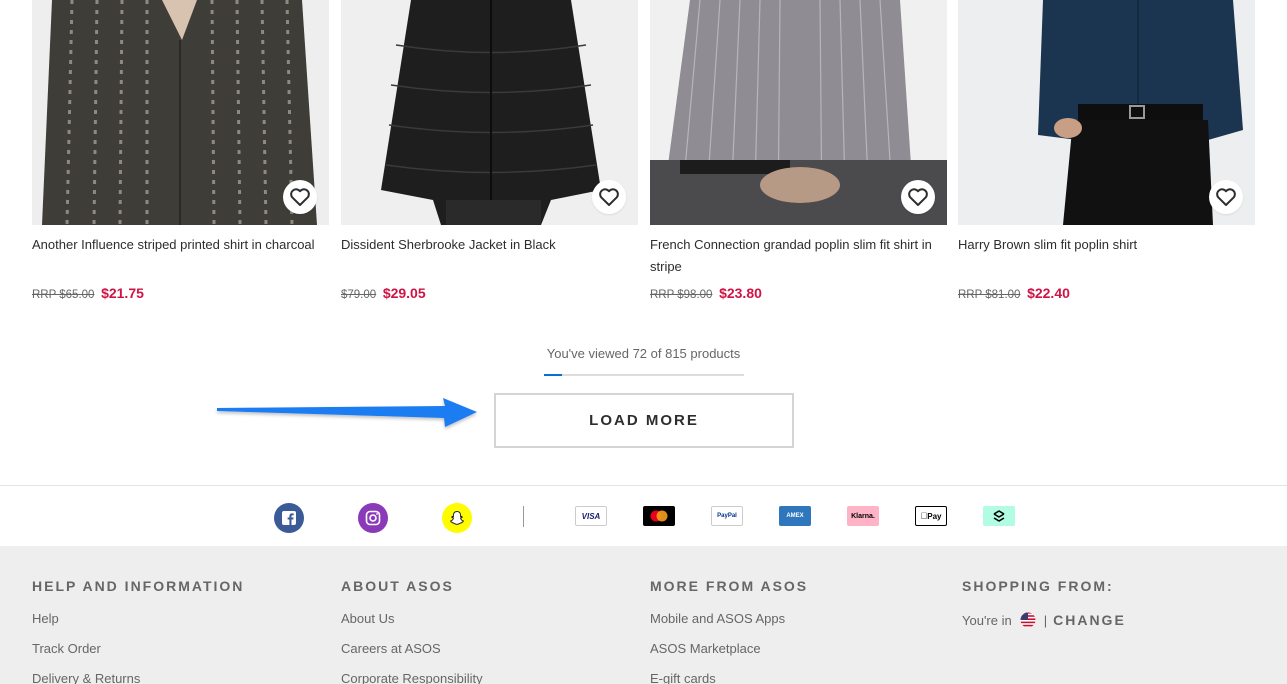 The width and height of the screenshot is (1287, 684). I want to click on sale-price: $29.05, so click(404, 293).